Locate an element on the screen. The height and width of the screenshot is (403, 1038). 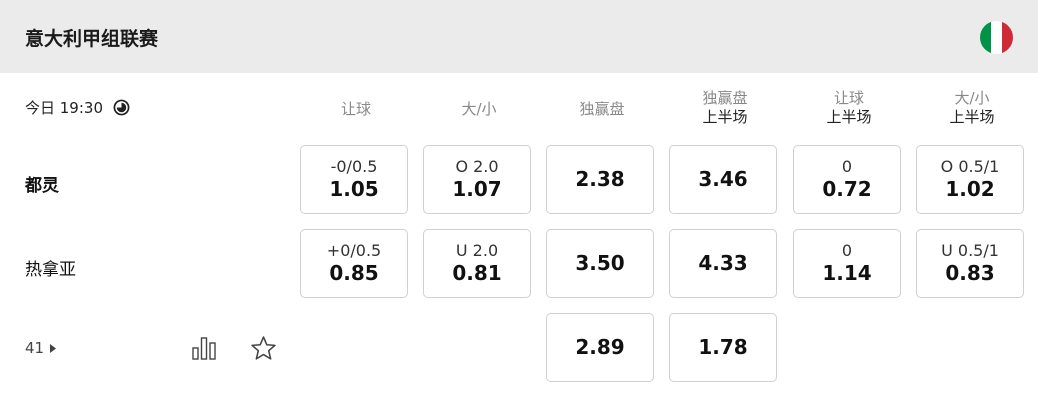
odds-button-away-handicap-1h: 0 1.14 is located at coordinates (847, 263).